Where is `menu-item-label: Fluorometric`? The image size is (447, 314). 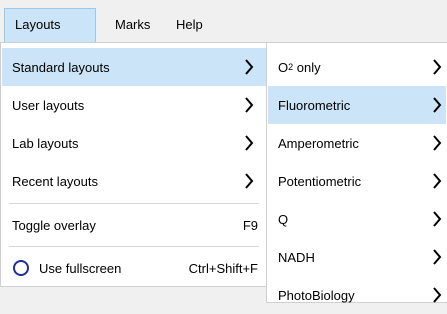 menu-item-label: Fluorometric is located at coordinates (314, 105).